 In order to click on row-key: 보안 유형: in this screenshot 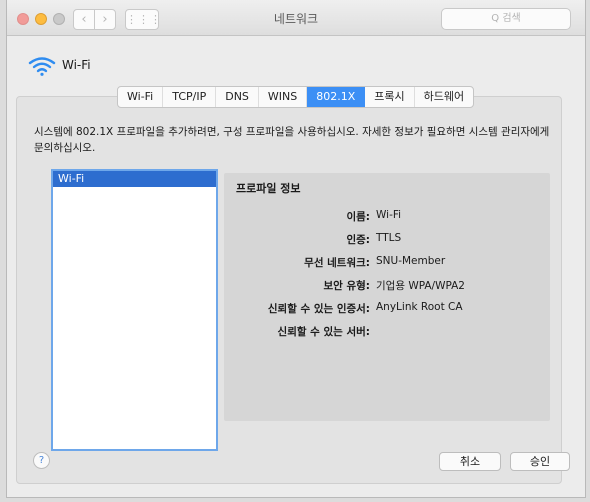, I will do `click(347, 286)`.